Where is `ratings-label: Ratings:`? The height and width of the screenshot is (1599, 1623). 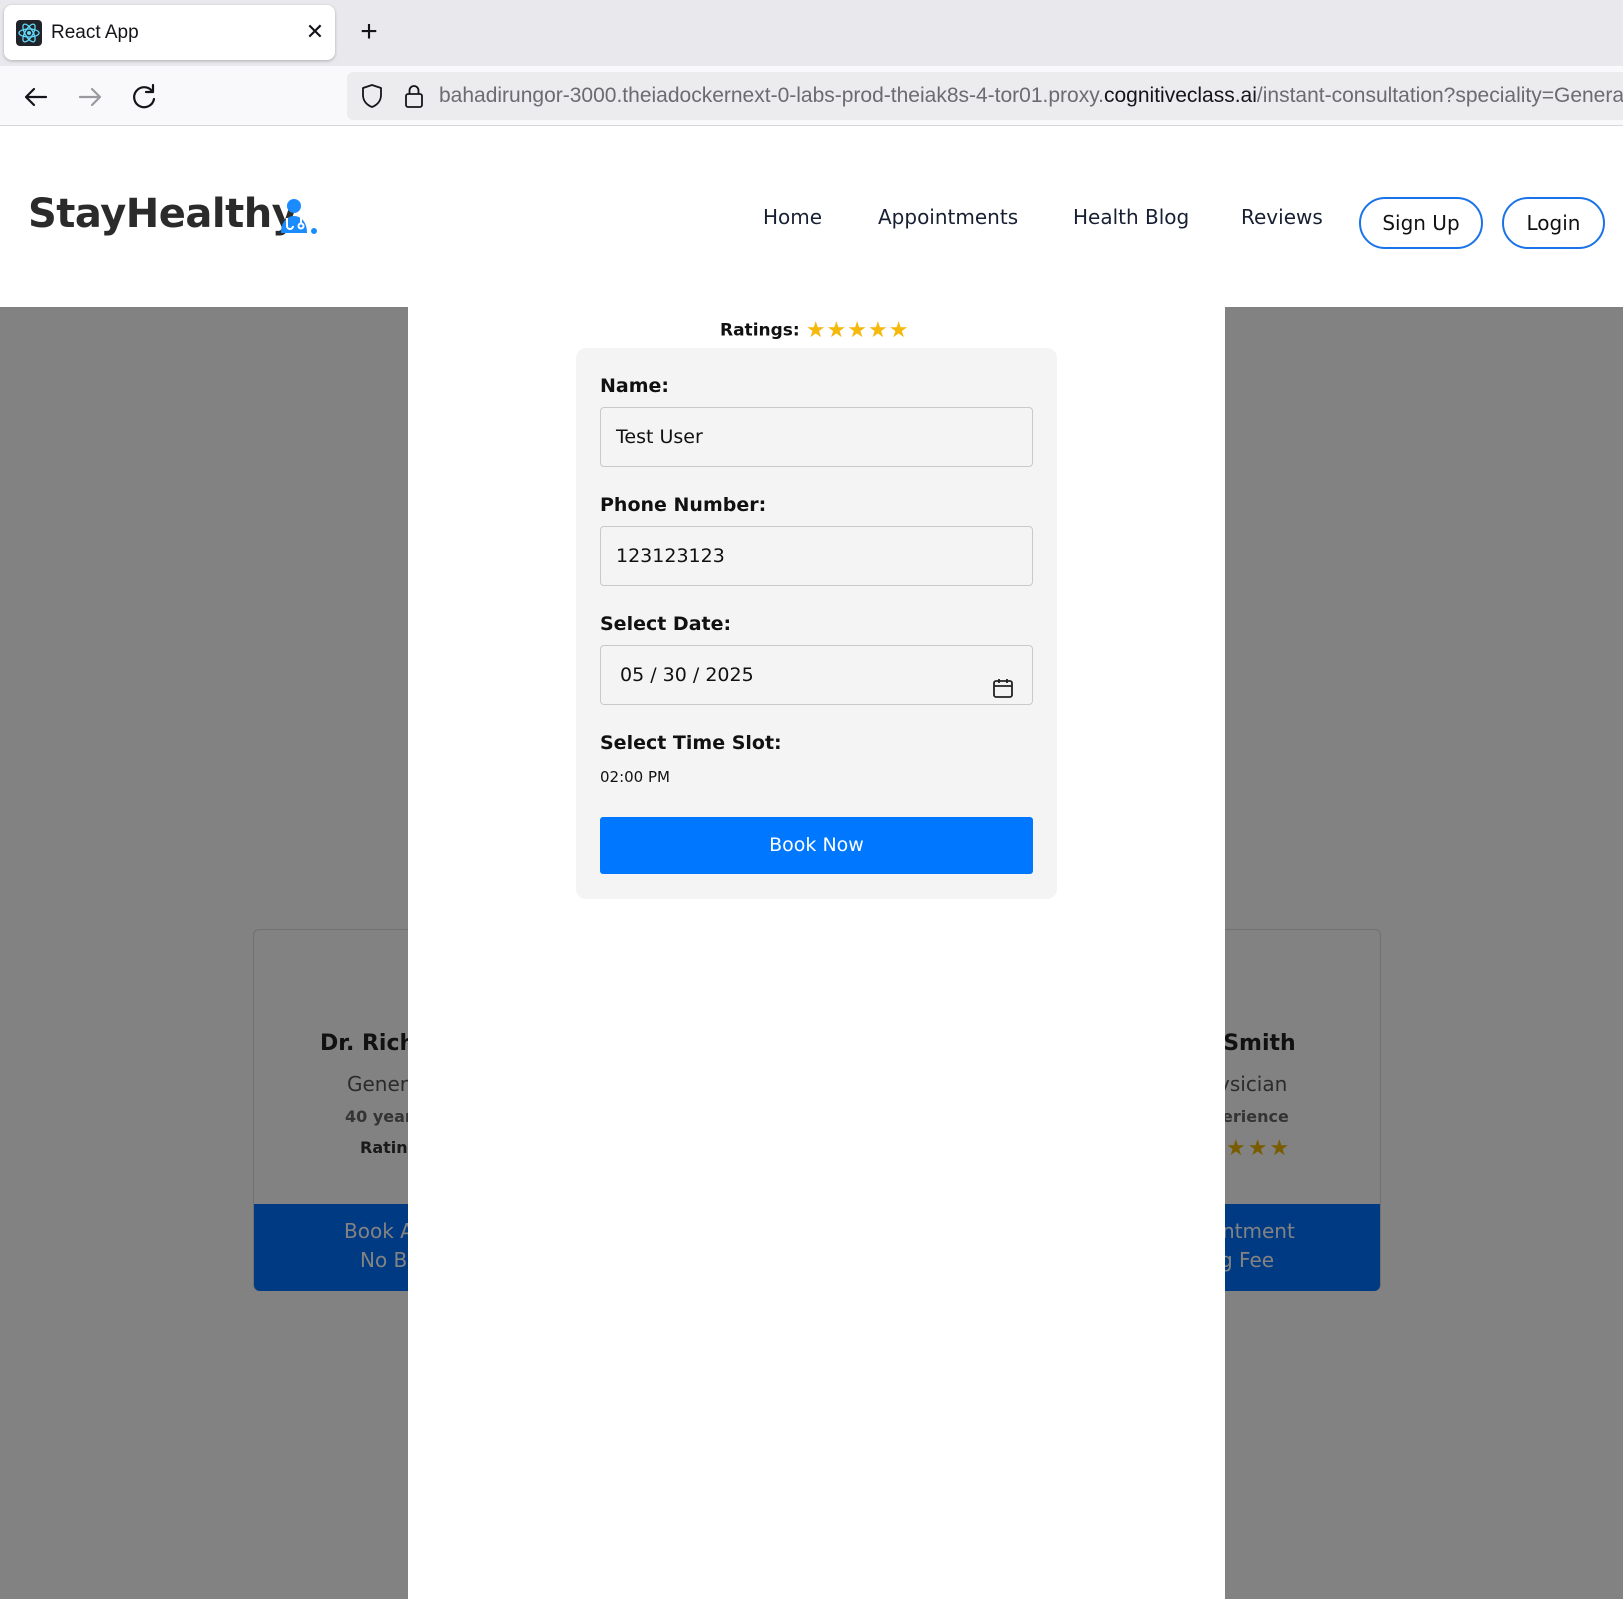 ratings-label: Ratings: is located at coordinates (760, 330).